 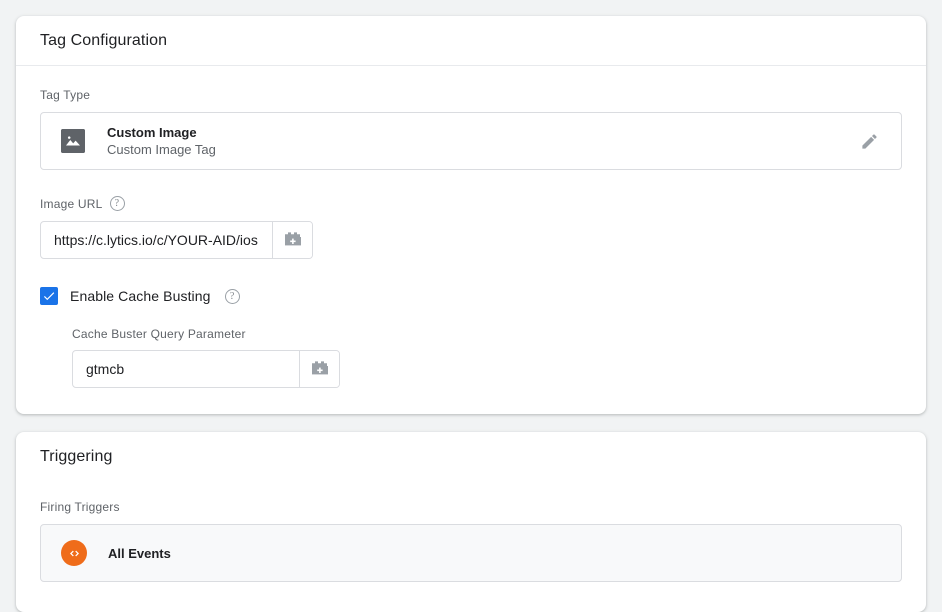 I want to click on pencil-icon, so click(x=869, y=141).